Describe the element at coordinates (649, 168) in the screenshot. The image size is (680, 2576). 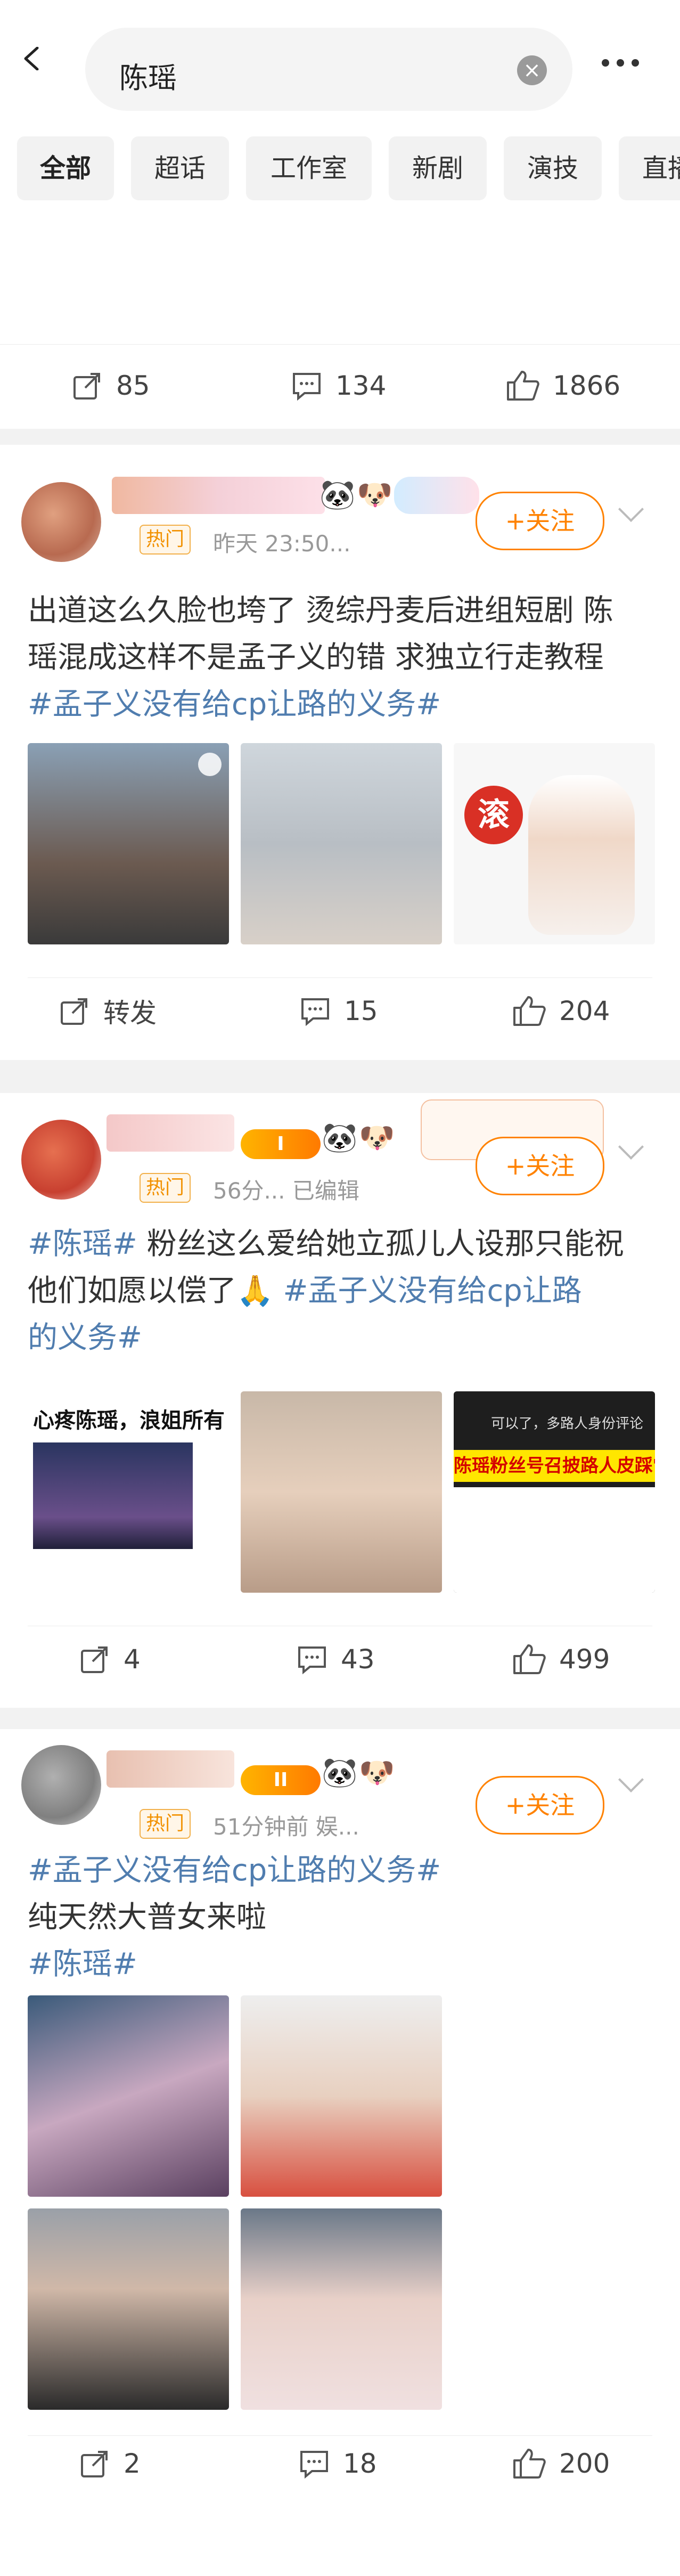
I see `tab-live: 直播` at that location.